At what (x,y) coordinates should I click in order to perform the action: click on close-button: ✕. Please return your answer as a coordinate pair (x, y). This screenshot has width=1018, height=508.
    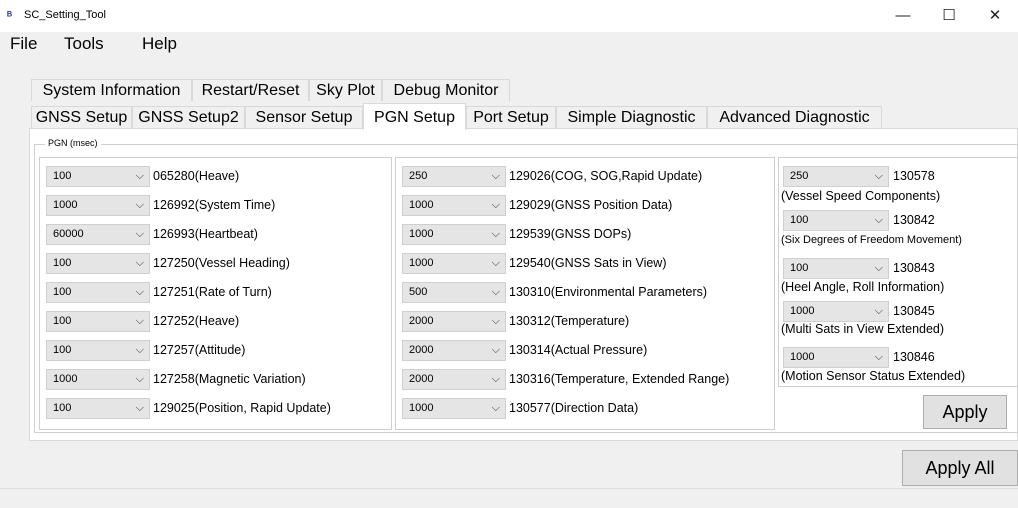
    Looking at the image, I should click on (995, 16).